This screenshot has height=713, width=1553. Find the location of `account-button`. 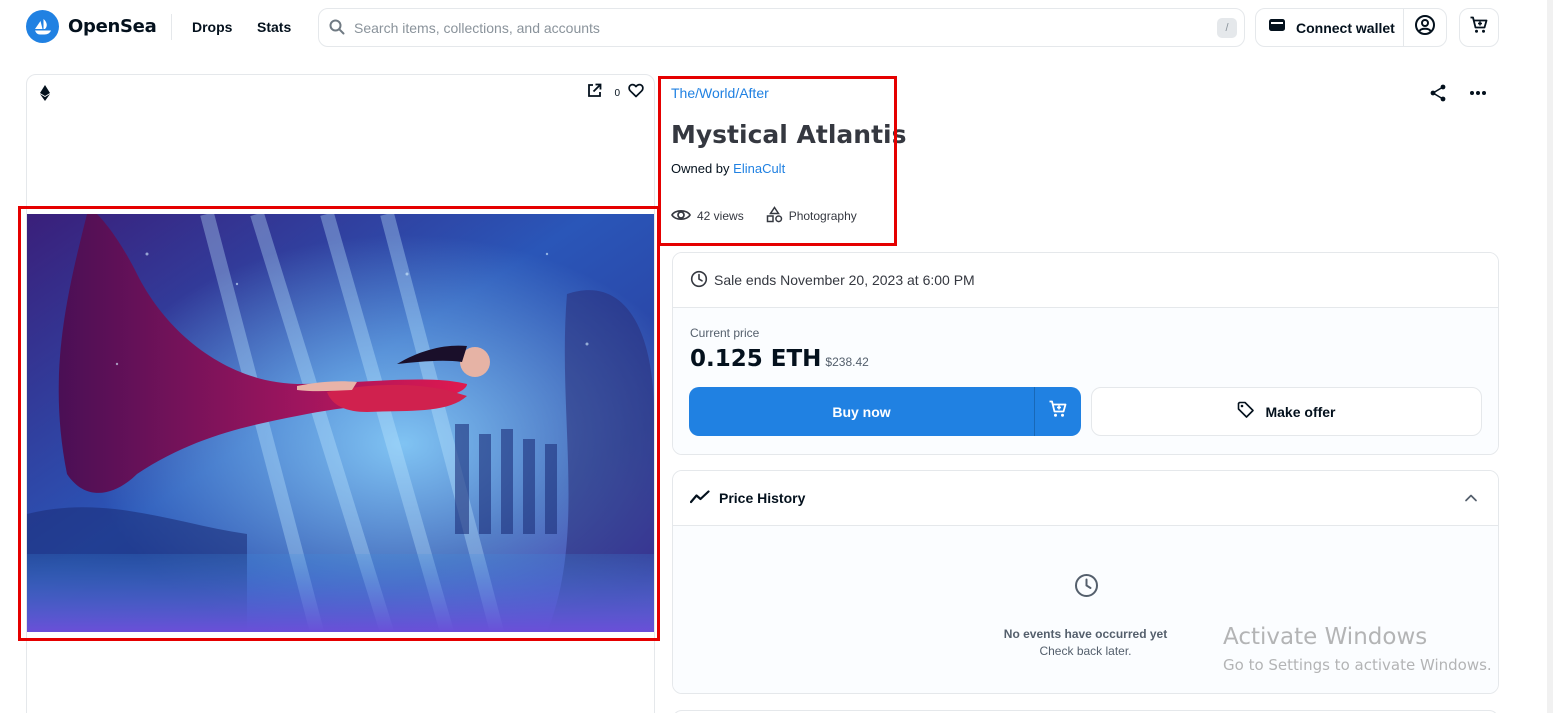

account-button is located at coordinates (1425, 27).